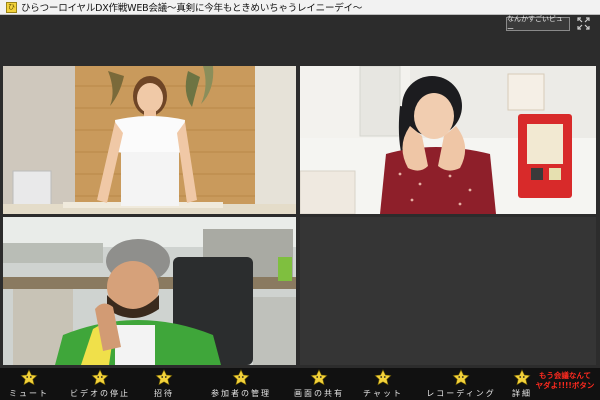 Image resolution: width=600 pixels, height=400 pixels. Describe the element at coordinates (383, 393) in the screenshot. I see `chat-label: チャット` at that location.